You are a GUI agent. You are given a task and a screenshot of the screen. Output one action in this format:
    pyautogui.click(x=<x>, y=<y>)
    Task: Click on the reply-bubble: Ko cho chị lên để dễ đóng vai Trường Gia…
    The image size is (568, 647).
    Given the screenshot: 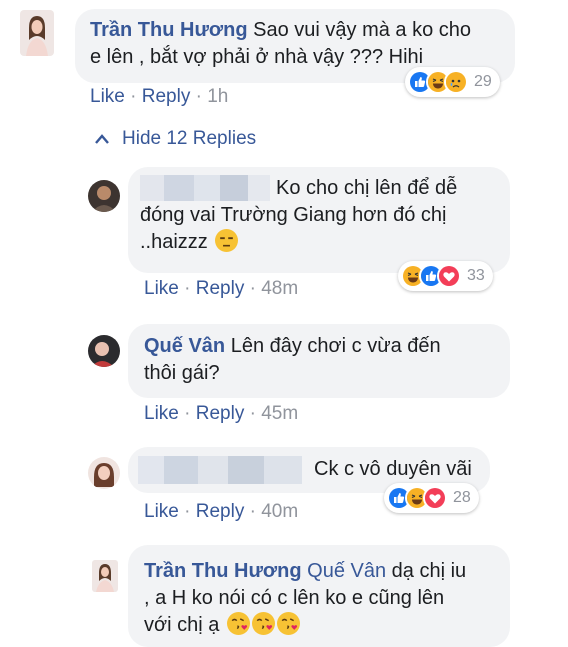 What is the action you would take?
    pyautogui.click(x=319, y=220)
    